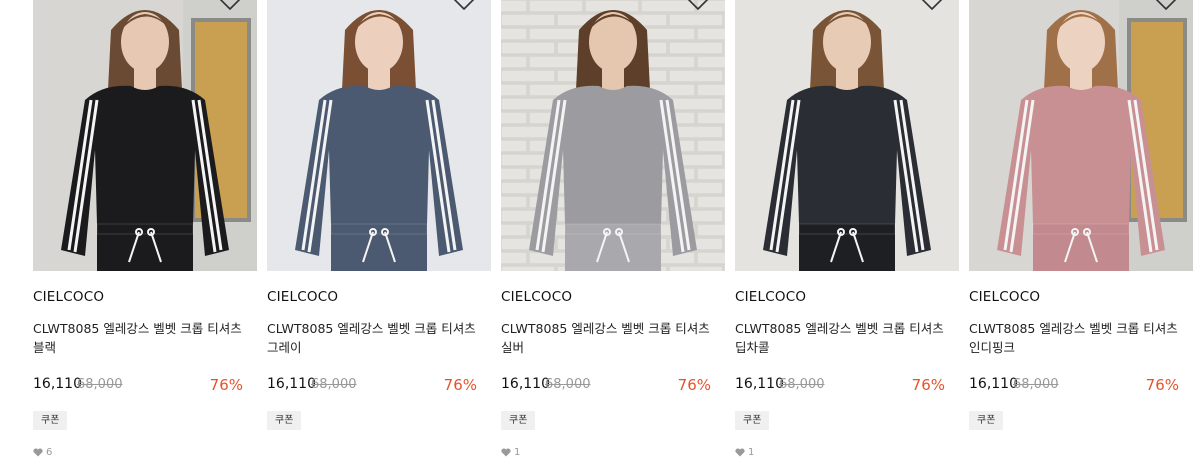 The image size is (1201, 476). Describe the element at coordinates (140, 338) in the screenshot. I see `product-name: CLWT8085 엘레강스 벨벳 크롭 티셔츠 블랙` at that location.